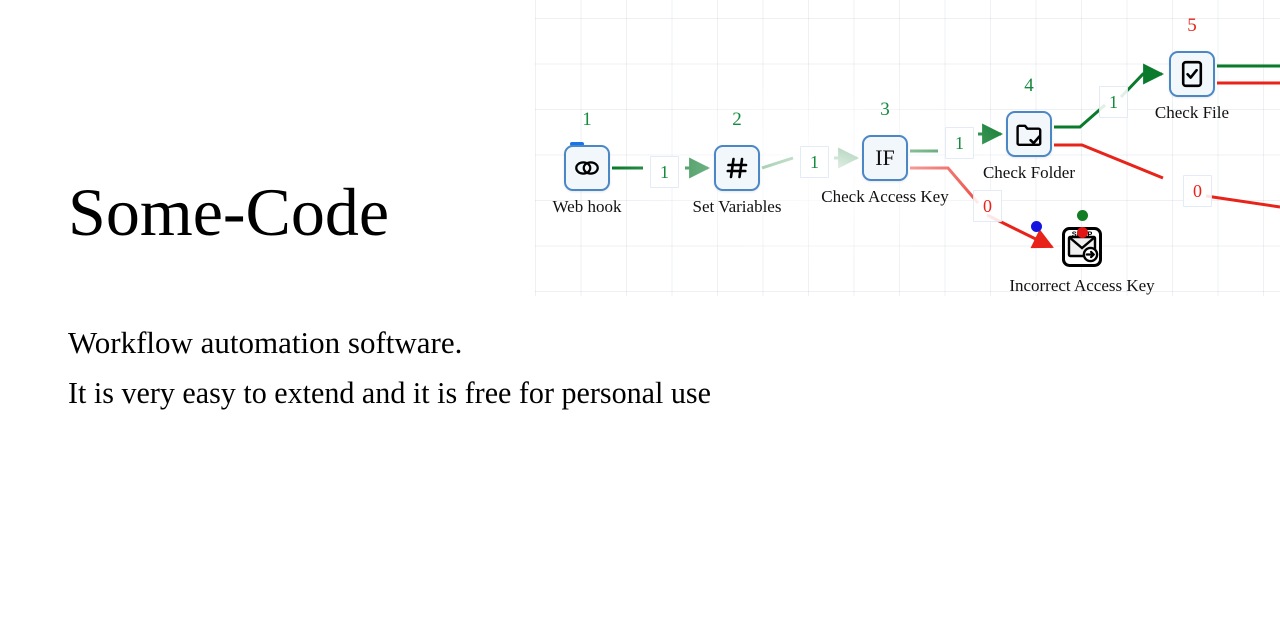 Image resolution: width=1280 pixels, height=640 pixels. I want to click on chain-link-icon, so click(587, 168).